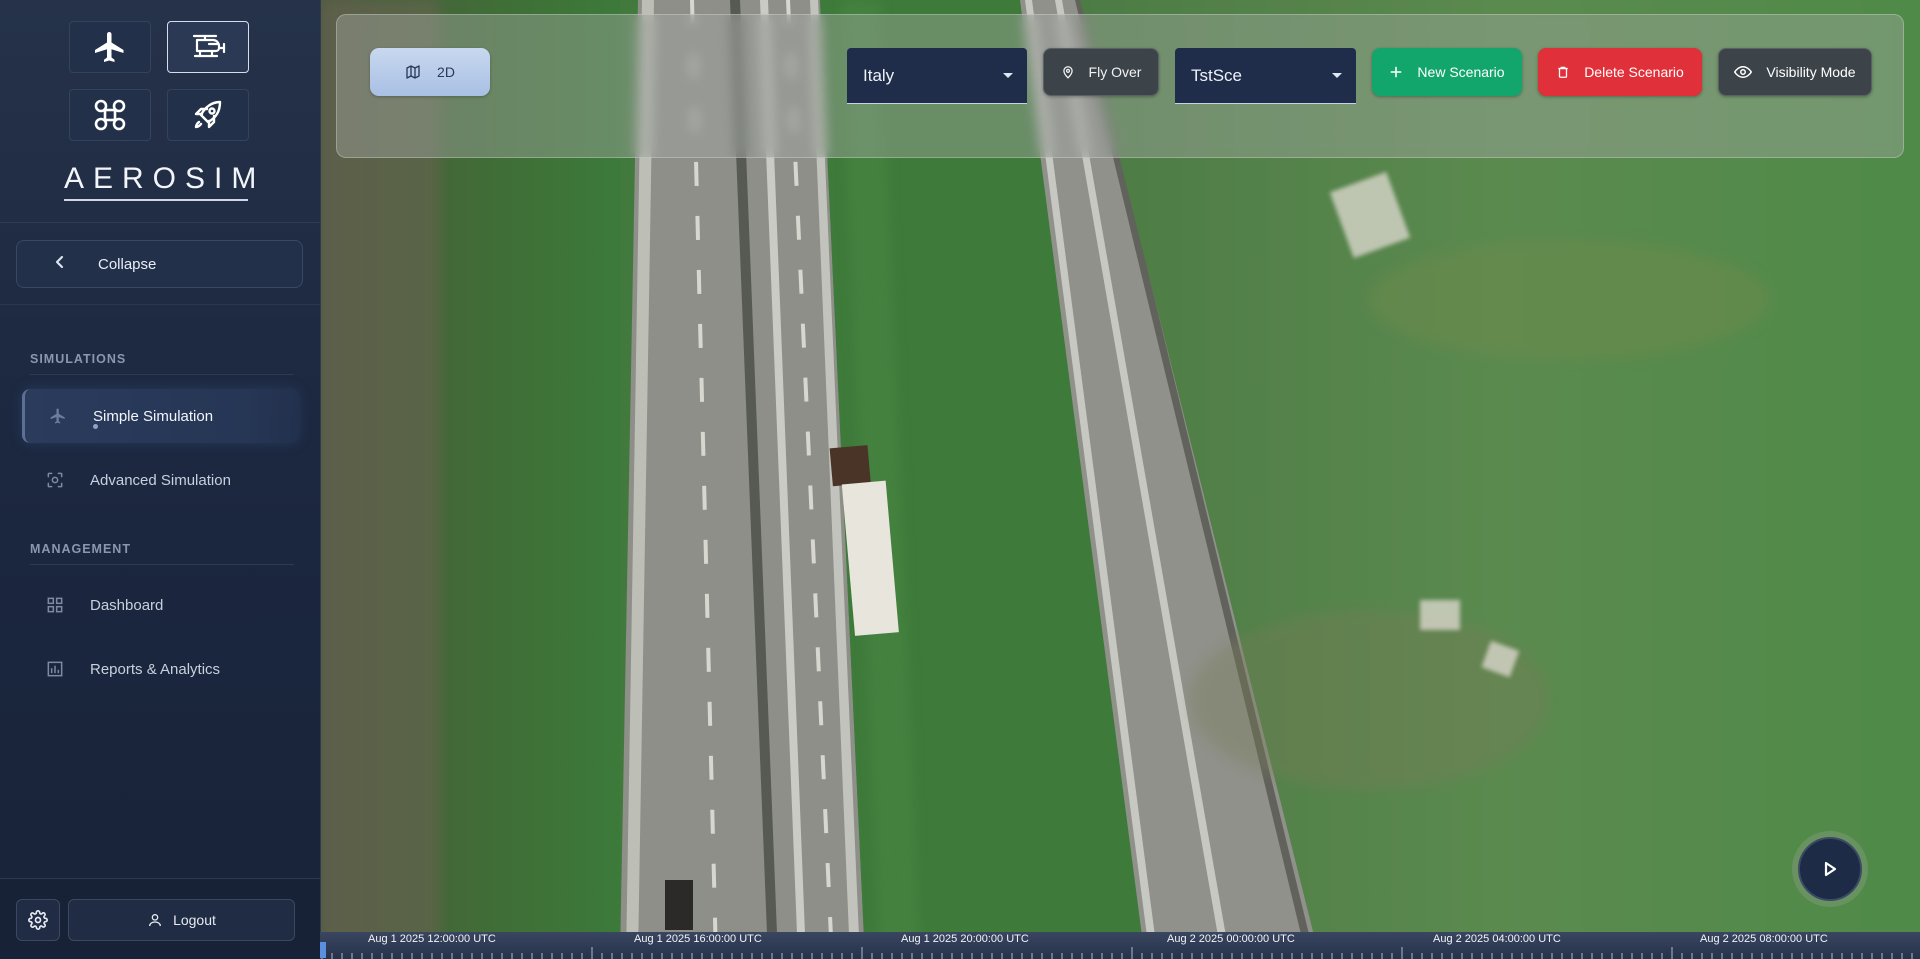 The height and width of the screenshot is (959, 1920). Describe the element at coordinates (965, 939) in the screenshot. I see `timeline-label: Aug 1 2025 20:00:00 UTC` at that location.